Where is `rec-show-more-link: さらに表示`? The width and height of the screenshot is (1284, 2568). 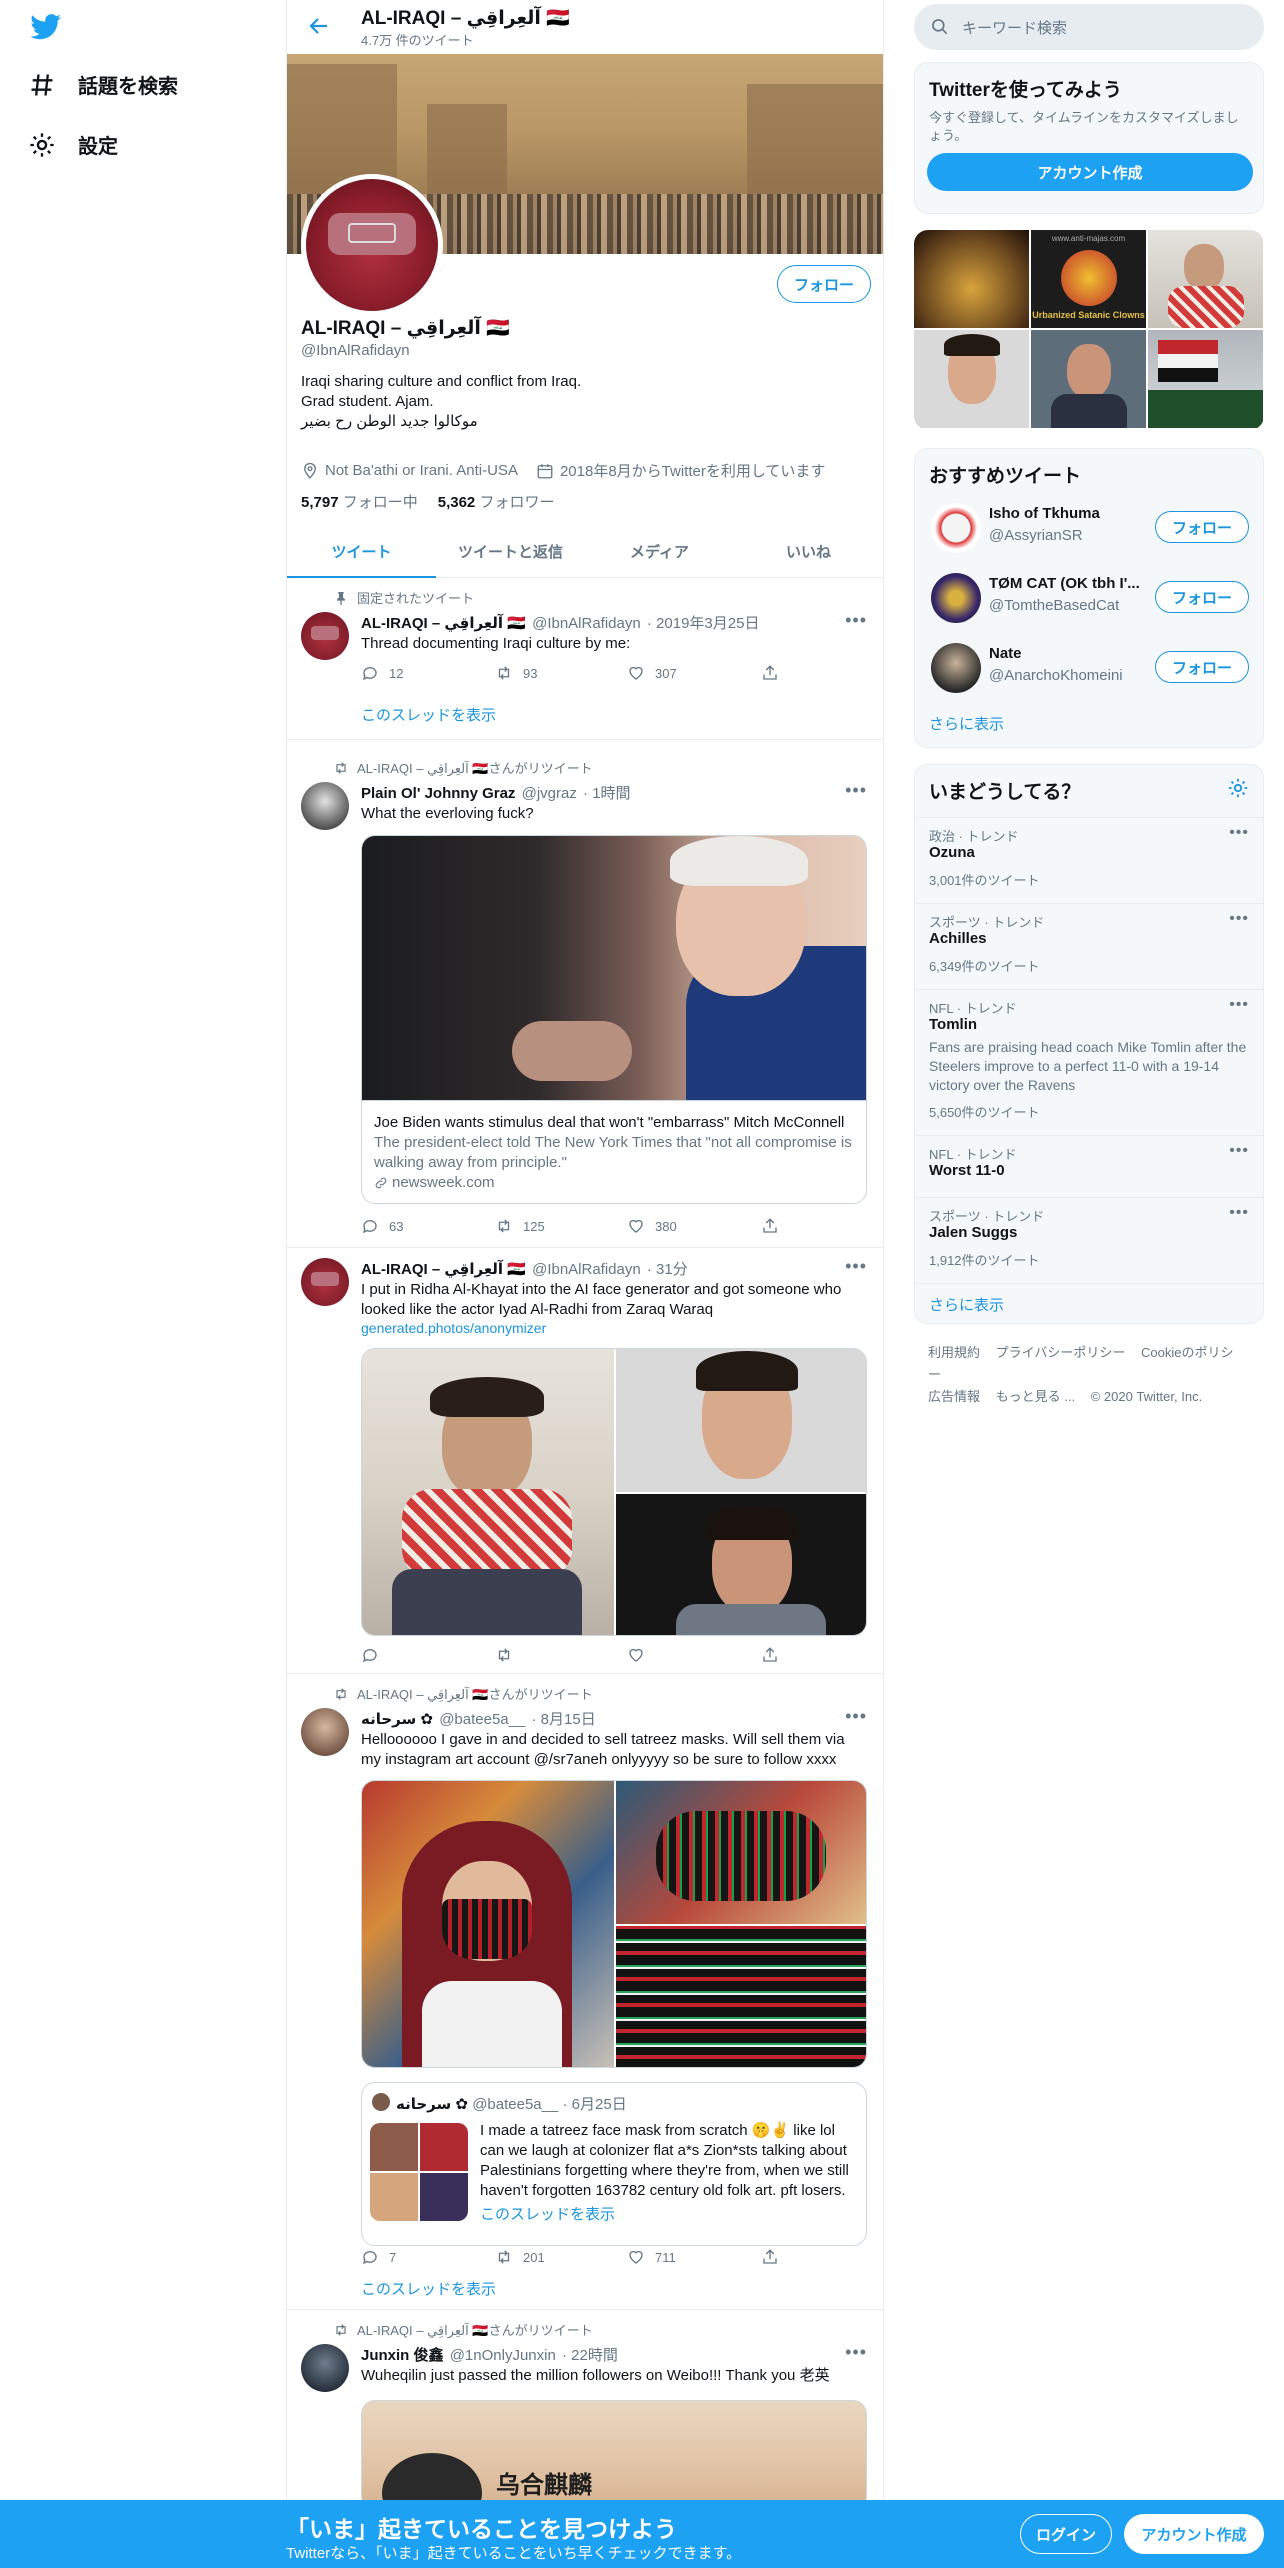
rec-show-more-link: さらに表示 is located at coordinates (966, 723).